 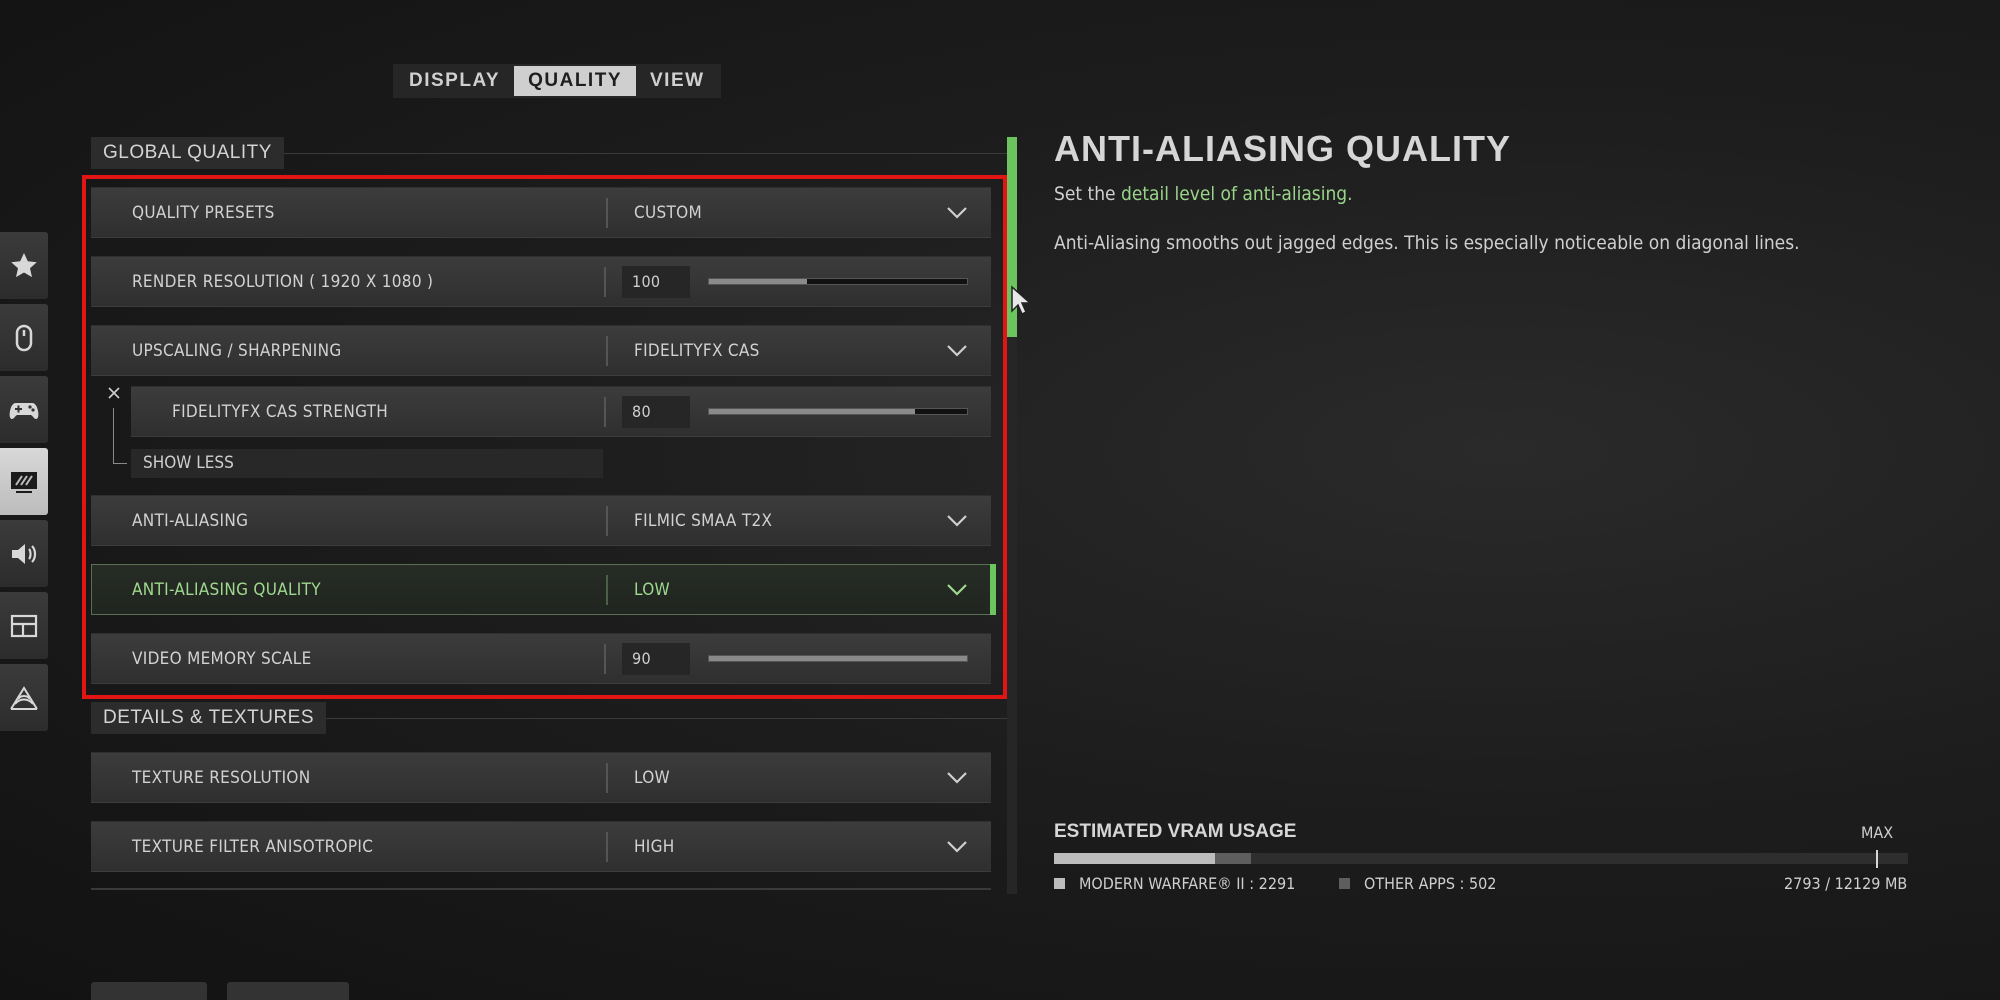 I want to click on mouse-icon, so click(x=24, y=337).